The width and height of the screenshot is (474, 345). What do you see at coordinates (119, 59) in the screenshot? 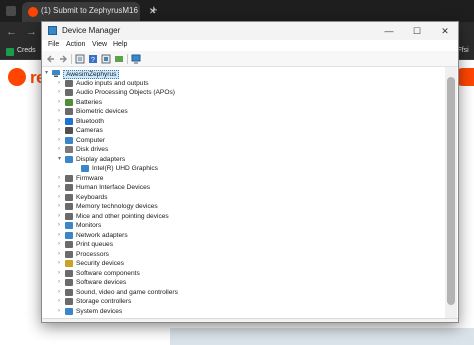
I see `update-driver-icon` at bounding box center [119, 59].